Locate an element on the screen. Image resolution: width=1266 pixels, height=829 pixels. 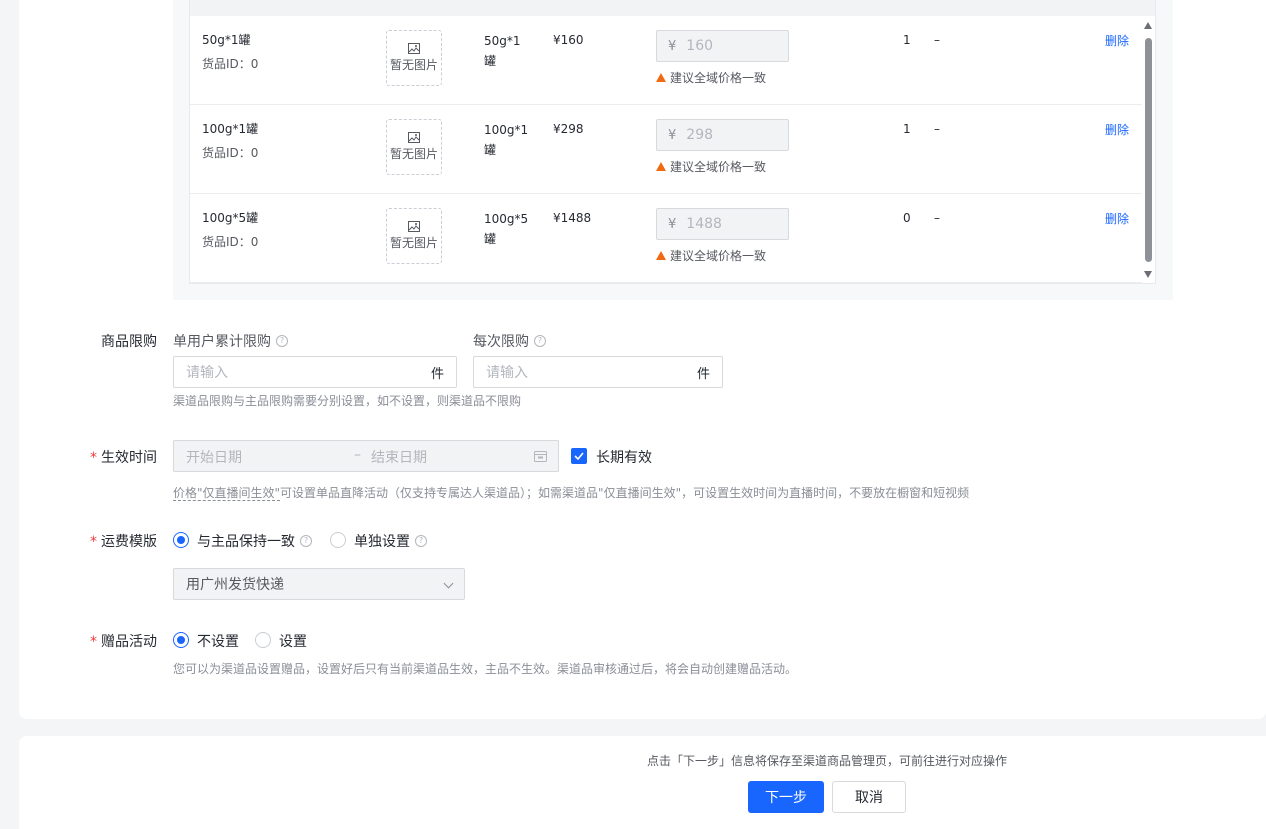
sku-name: 100g*5罐 is located at coordinates (230, 218).